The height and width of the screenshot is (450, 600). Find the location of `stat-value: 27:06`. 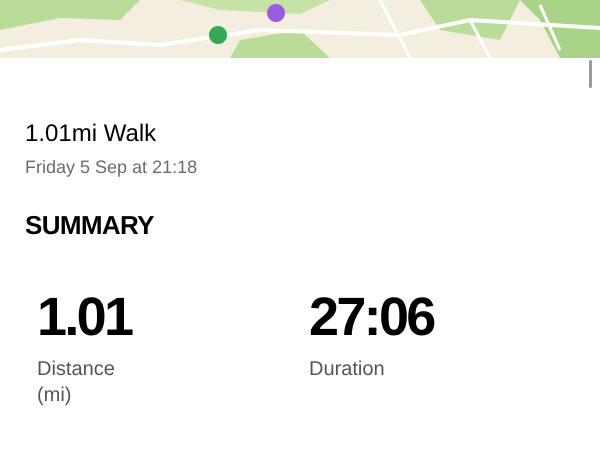

stat-value: 27:06 is located at coordinates (372, 317).